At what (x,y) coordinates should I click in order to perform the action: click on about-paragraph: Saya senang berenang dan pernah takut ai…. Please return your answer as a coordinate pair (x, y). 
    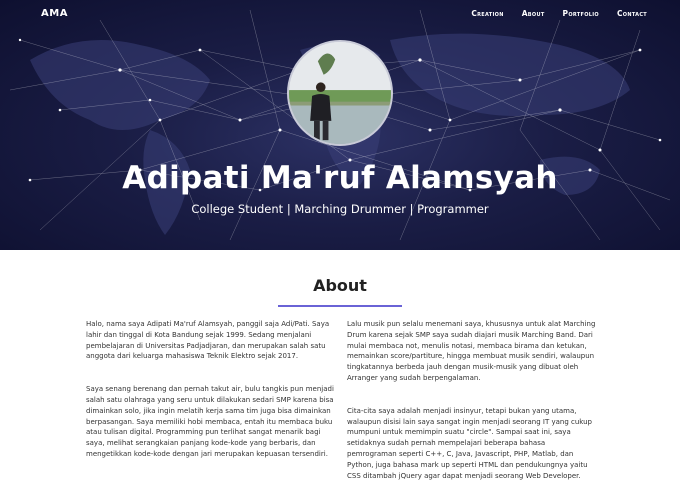
    Looking at the image, I should click on (210, 421).